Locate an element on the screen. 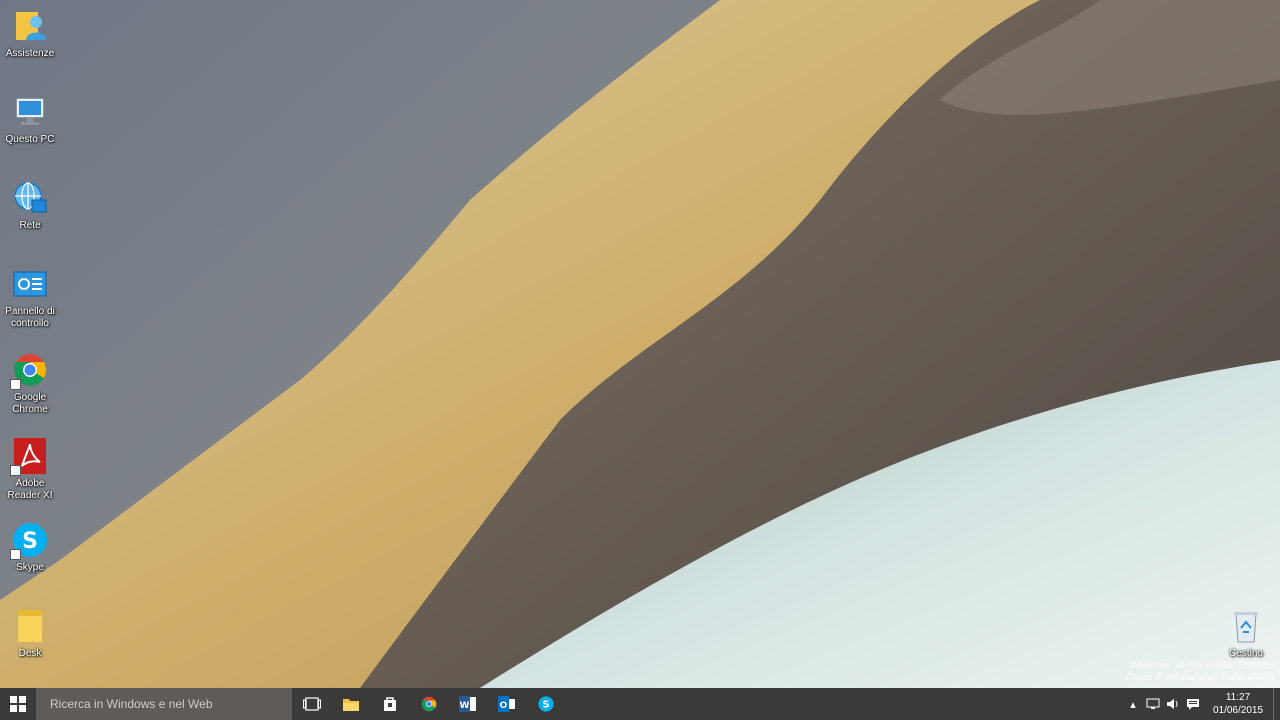  desktop-icon-rete: Rete is located at coordinates (30, 203).